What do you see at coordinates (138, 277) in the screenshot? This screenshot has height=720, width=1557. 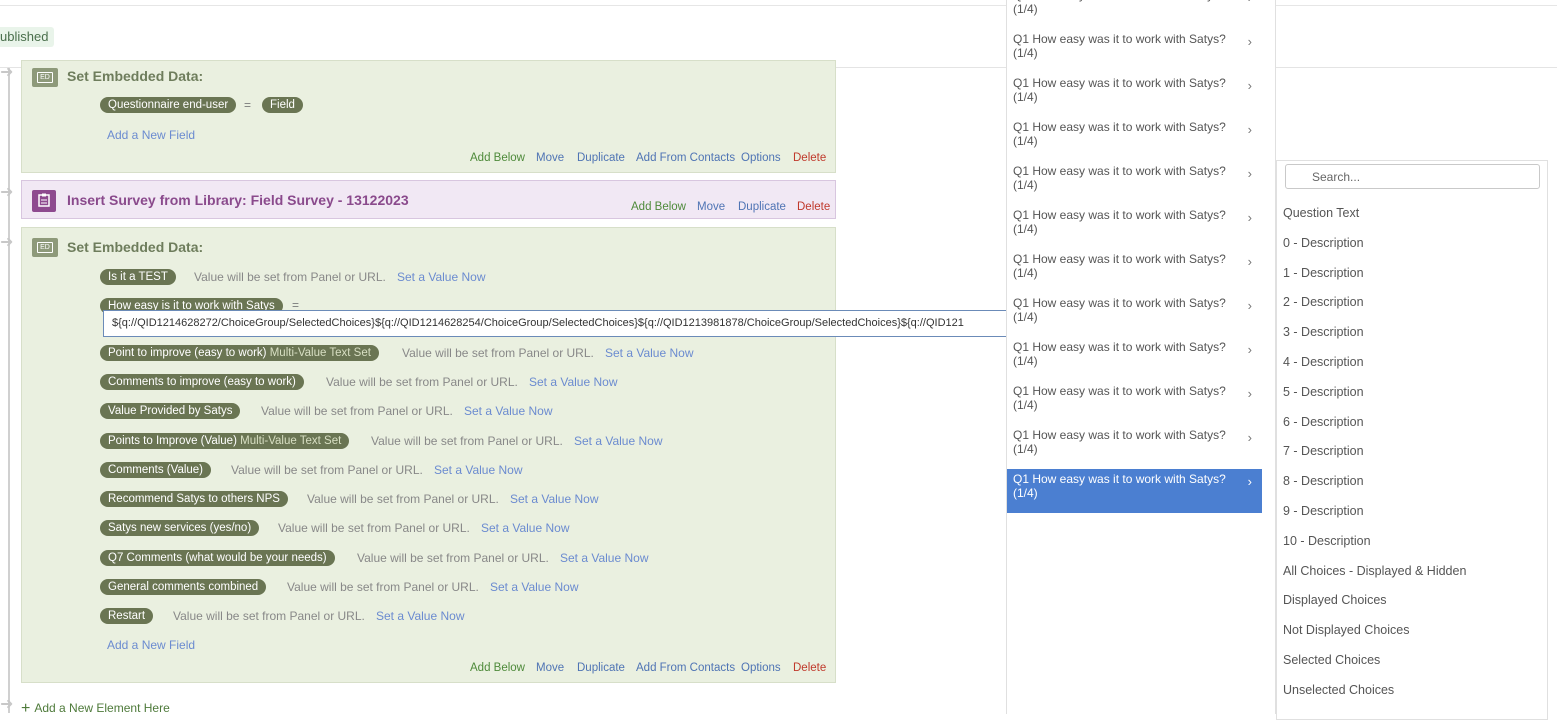 I see `field-name-pill: Is it a TEST` at bounding box center [138, 277].